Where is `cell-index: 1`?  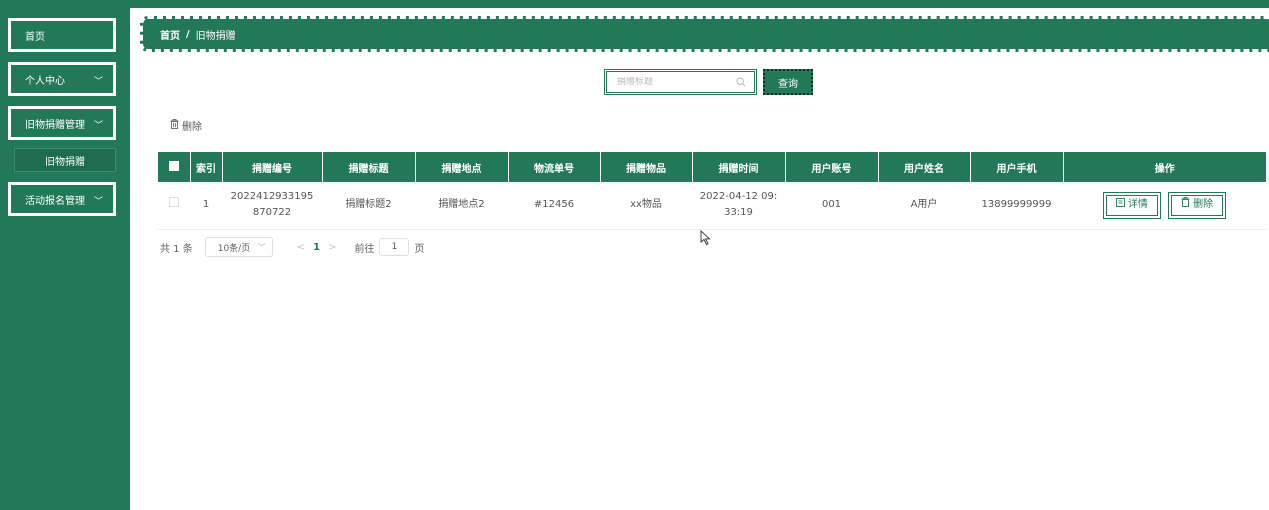 cell-index: 1 is located at coordinates (206, 206).